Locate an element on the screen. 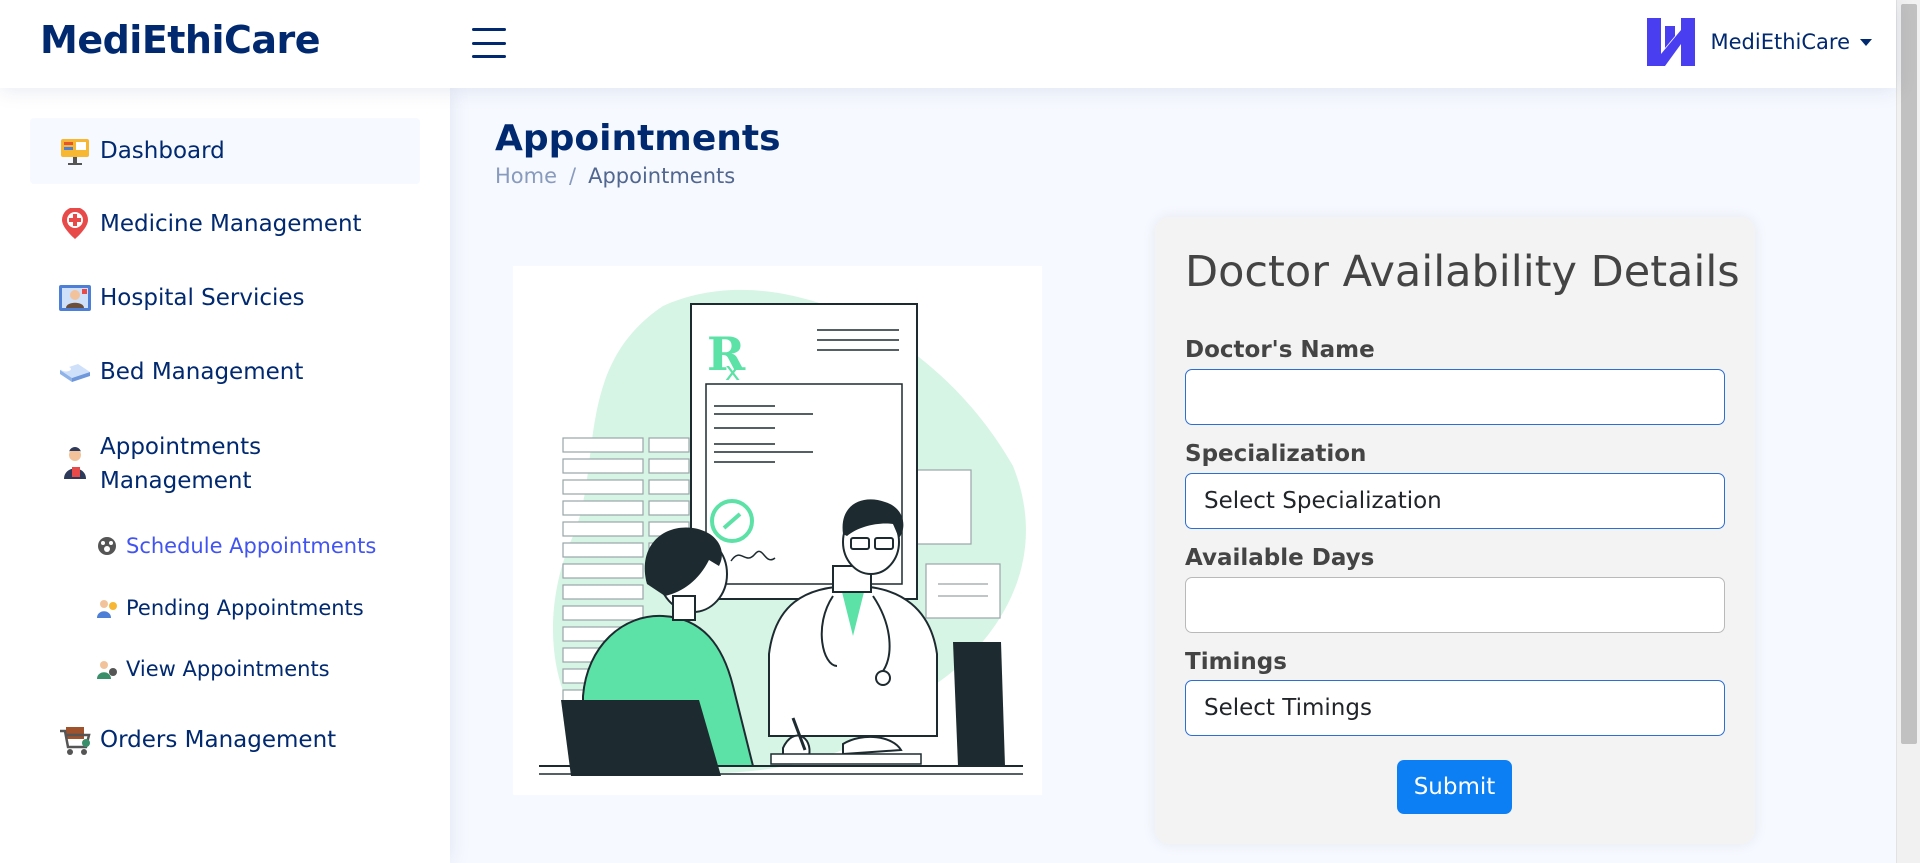 The width and height of the screenshot is (1920, 863). hospital-icon is located at coordinates (75, 298).